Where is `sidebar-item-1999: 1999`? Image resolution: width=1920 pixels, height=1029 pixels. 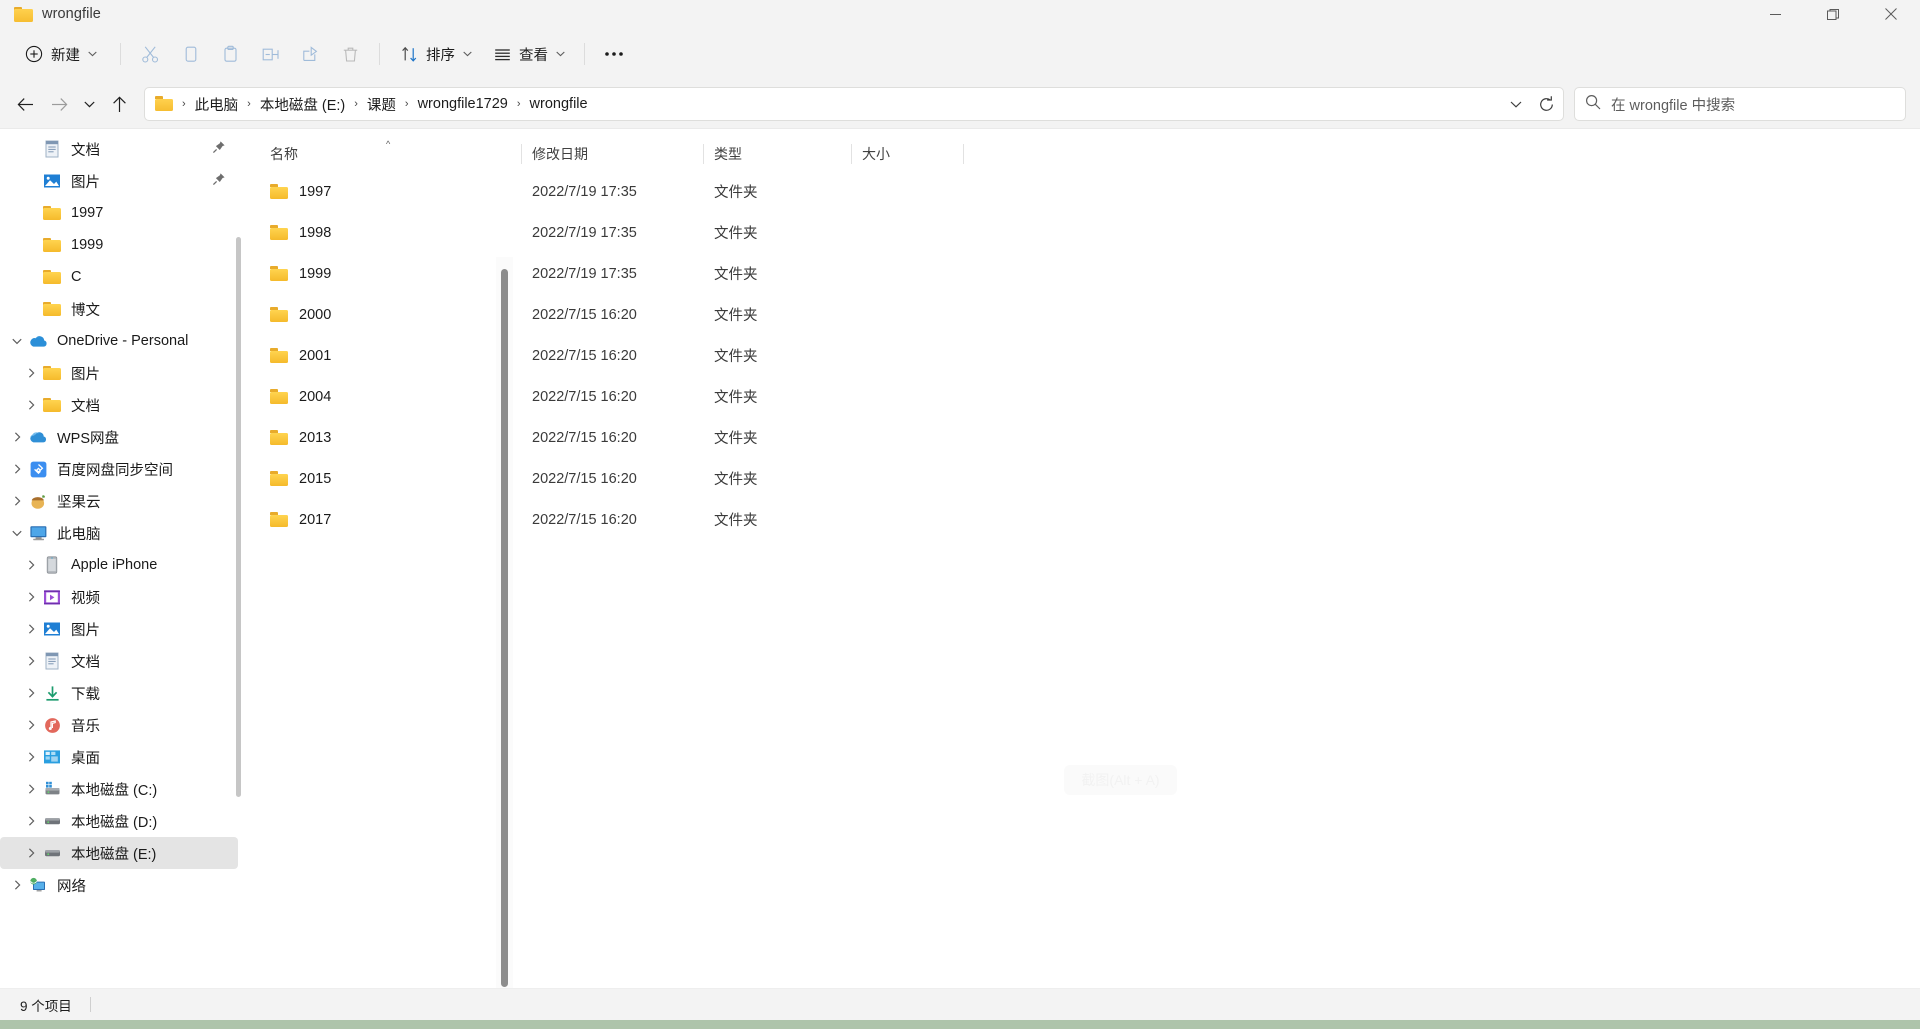
sidebar-item-1999: 1999 is located at coordinates (119, 245).